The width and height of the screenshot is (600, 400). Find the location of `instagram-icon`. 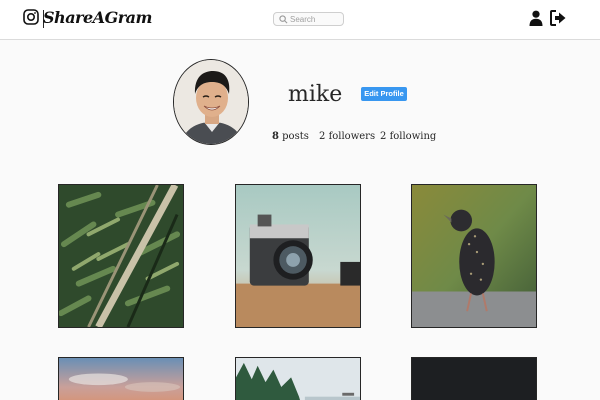

instagram-icon is located at coordinates (31, 17).